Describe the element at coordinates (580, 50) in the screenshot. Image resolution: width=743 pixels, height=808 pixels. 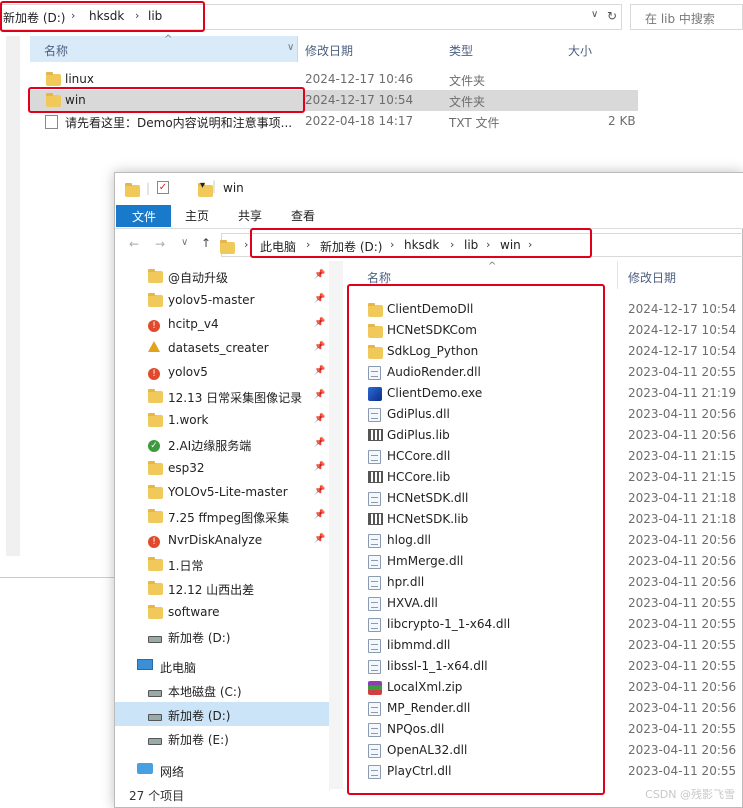
I see `column-header-size: 大小` at that location.